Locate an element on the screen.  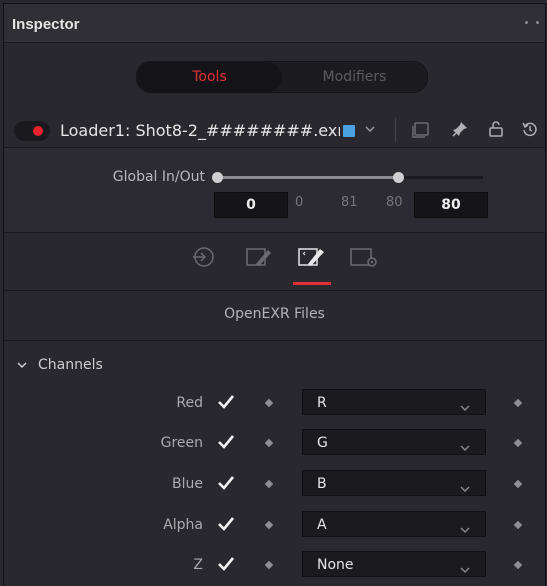
image-edit-icon is located at coordinates (259, 259).